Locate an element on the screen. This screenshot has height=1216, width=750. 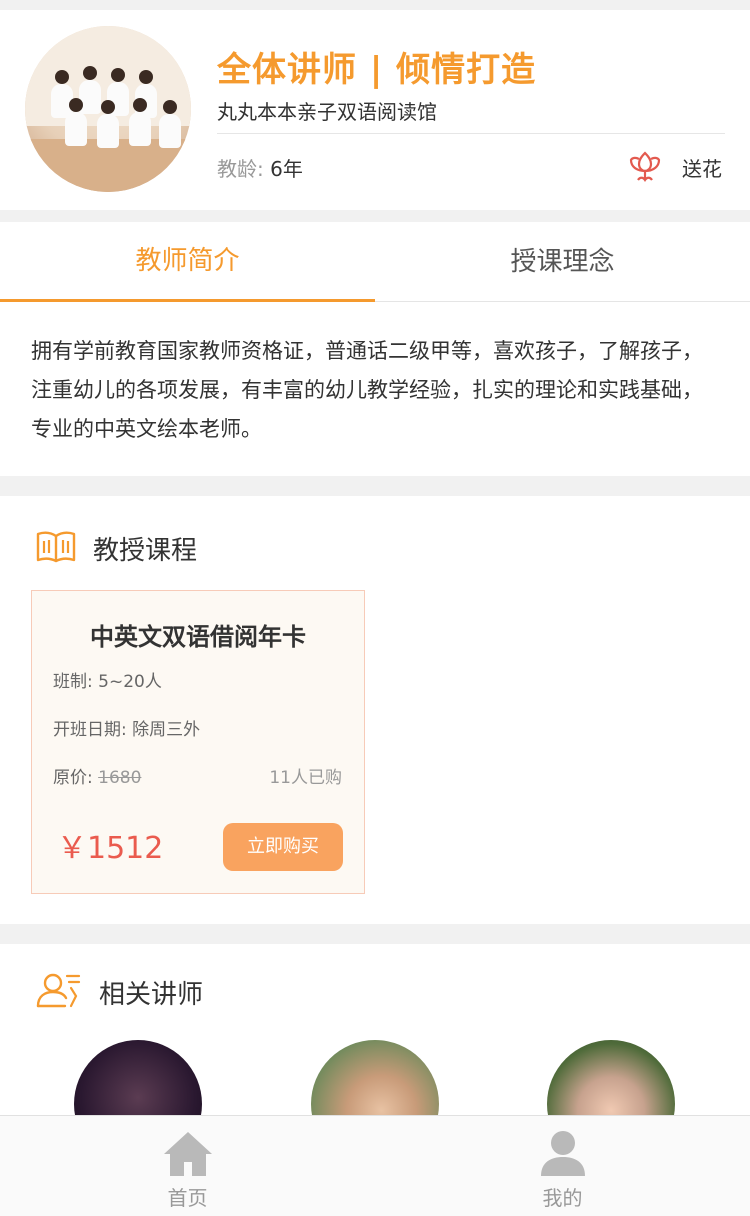
course-class-size: 班制: 5~20人 is located at coordinates (107, 679).